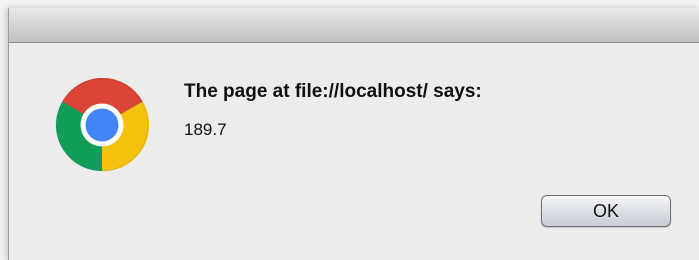 Image resolution: width=699 pixels, height=260 pixels. I want to click on chrome-icon, so click(102, 124).